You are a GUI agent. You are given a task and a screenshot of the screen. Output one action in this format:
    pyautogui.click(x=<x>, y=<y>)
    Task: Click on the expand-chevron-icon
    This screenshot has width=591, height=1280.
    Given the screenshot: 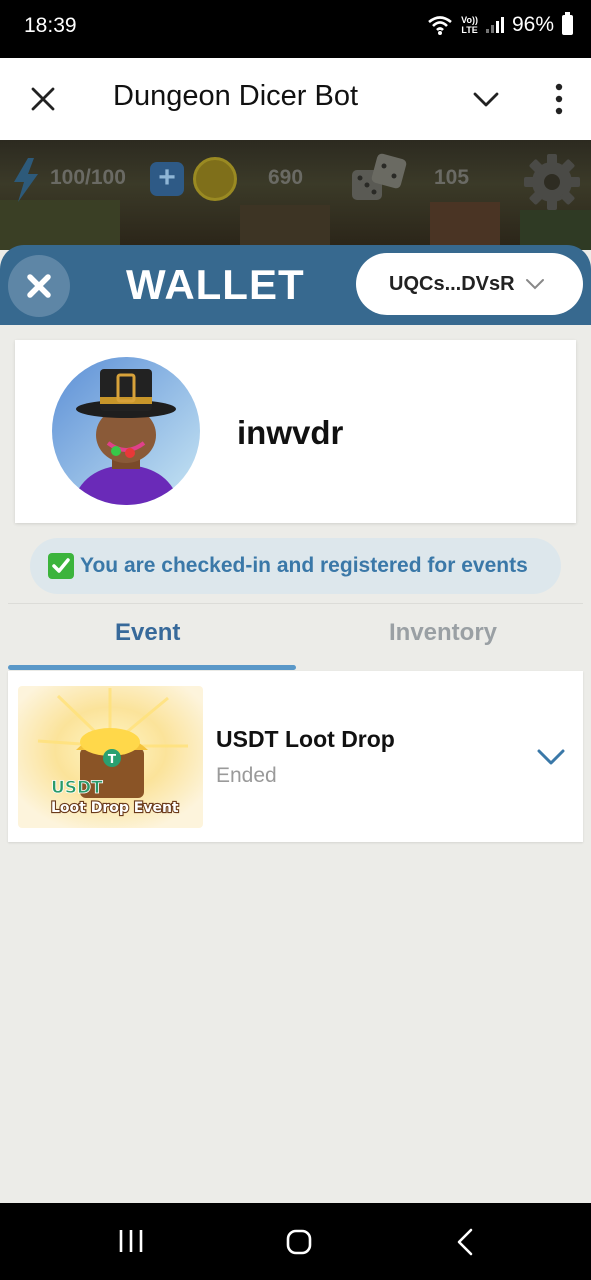 What is the action you would take?
    pyautogui.click(x=551, y=757)
    